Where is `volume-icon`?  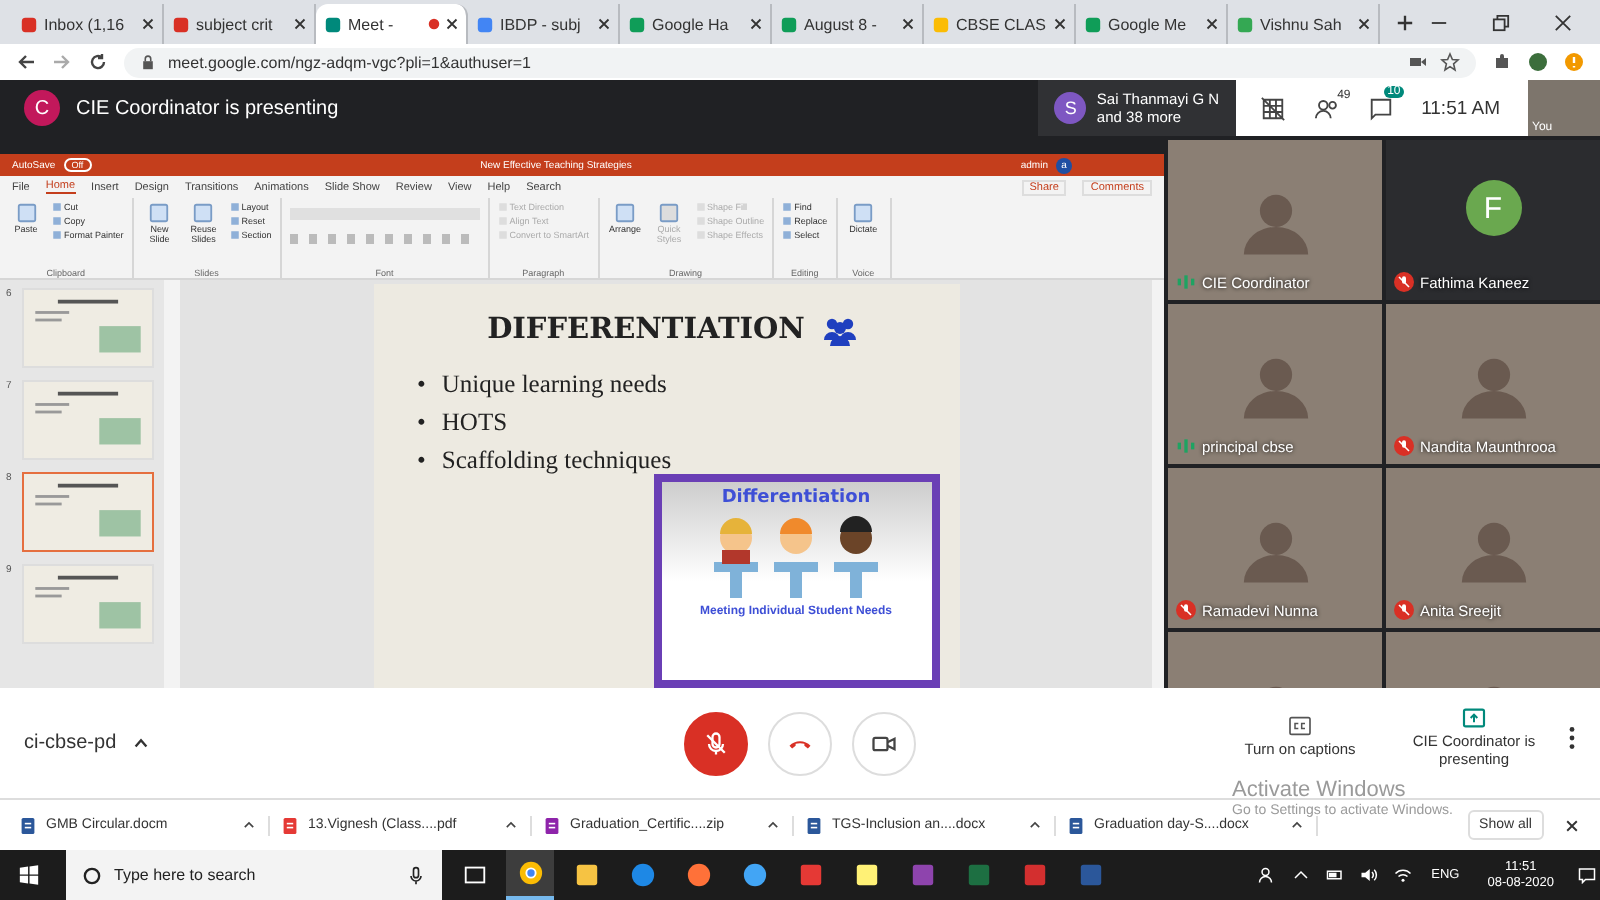
volume-icon is located at coordinates (1368, 875).